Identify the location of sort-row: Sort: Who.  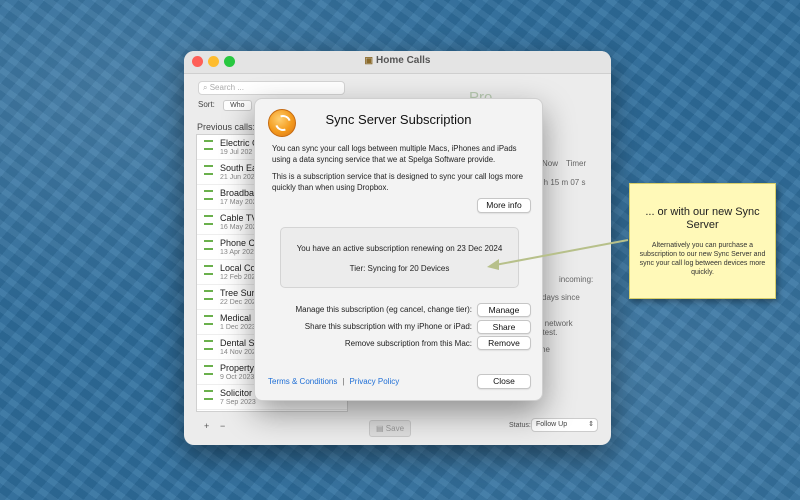
(225, 105).